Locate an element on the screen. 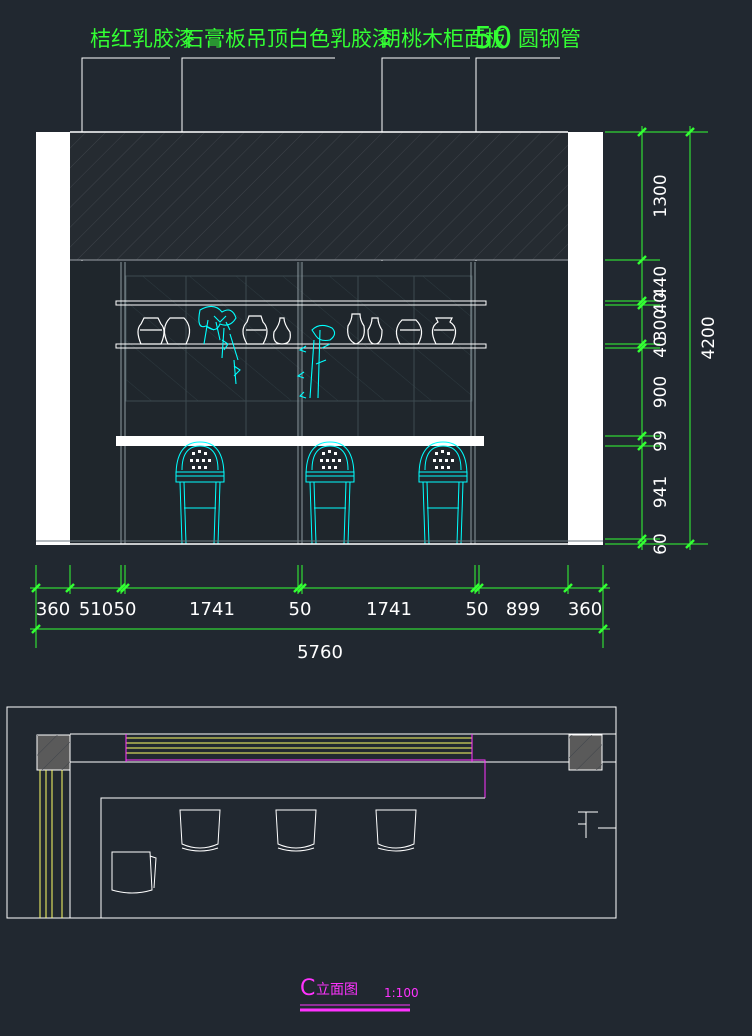  dim-h-4: 1741 is located at coordinates (212, 609).